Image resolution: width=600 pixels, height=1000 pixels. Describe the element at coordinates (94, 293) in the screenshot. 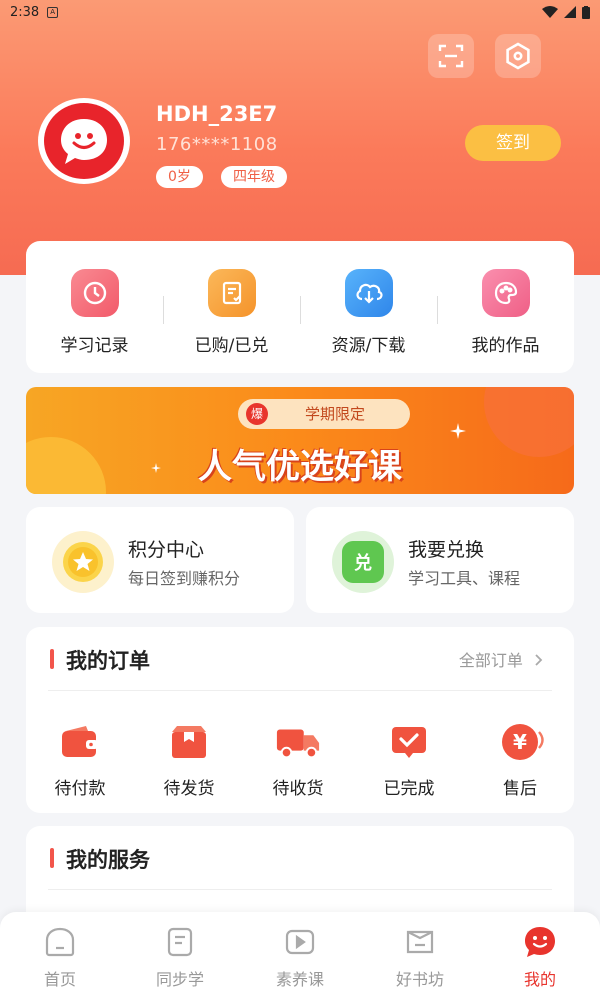

I see `clock-icon` at that location.